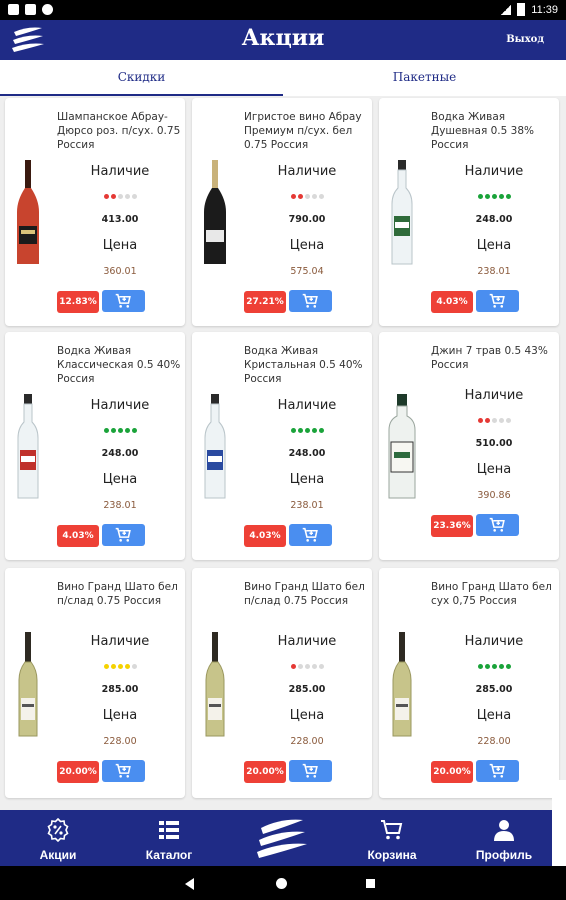  I want to click on nav-item-promotions: Акции, so click(58, 838).